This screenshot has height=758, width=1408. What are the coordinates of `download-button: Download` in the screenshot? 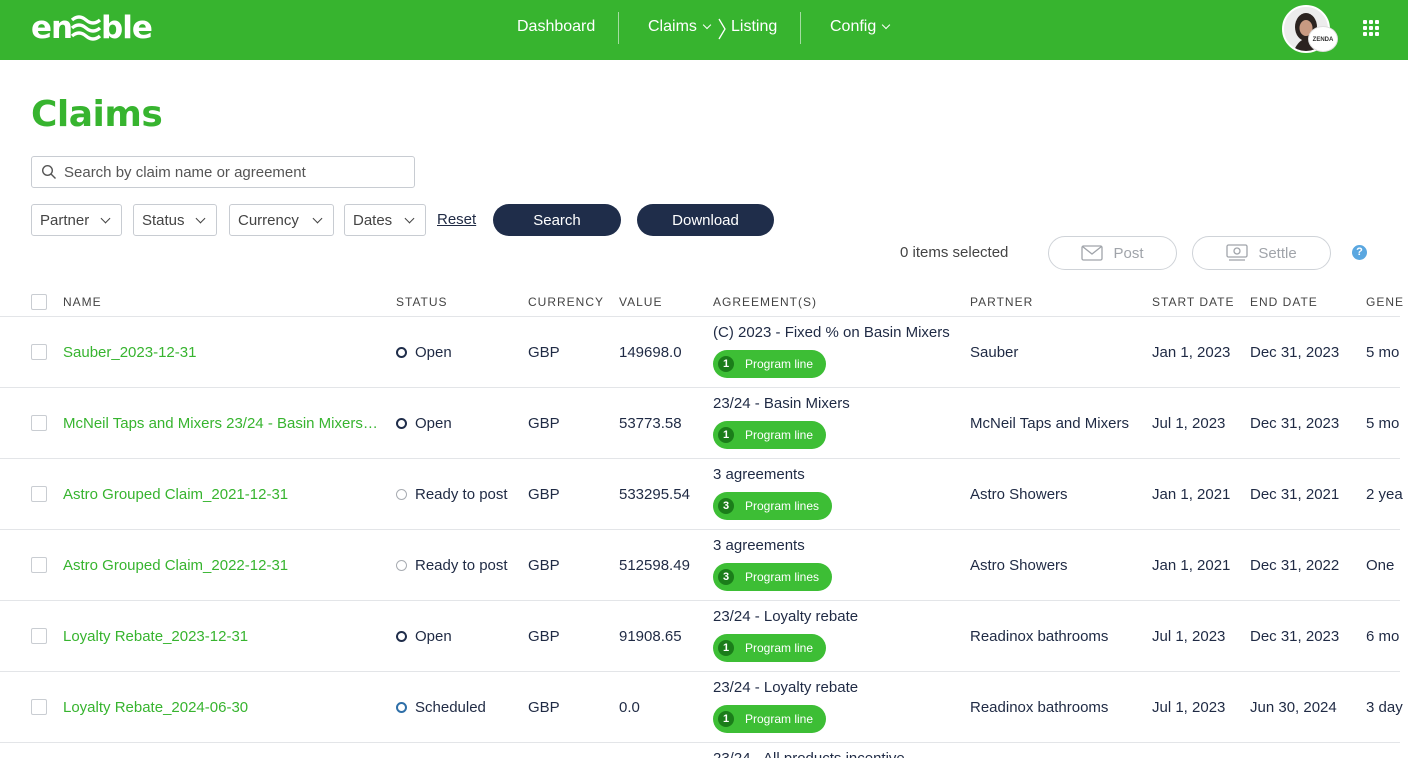 It's located at (705, 220).